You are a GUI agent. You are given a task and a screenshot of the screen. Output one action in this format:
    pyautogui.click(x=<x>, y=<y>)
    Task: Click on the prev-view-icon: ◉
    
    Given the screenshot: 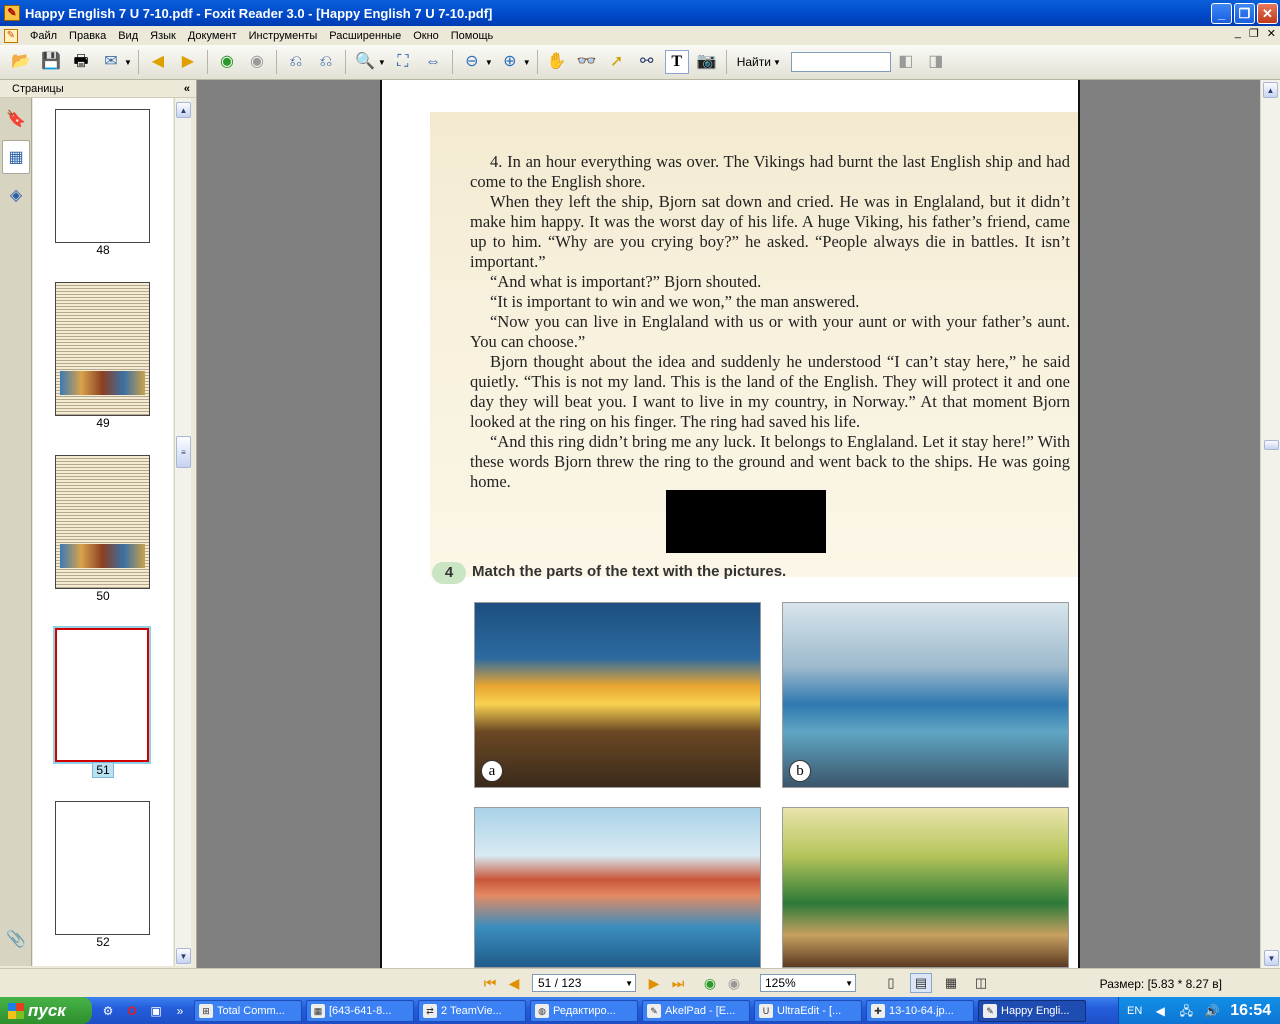 What is the action you would take?
    pyautogui.click(x=227, y=62)
    